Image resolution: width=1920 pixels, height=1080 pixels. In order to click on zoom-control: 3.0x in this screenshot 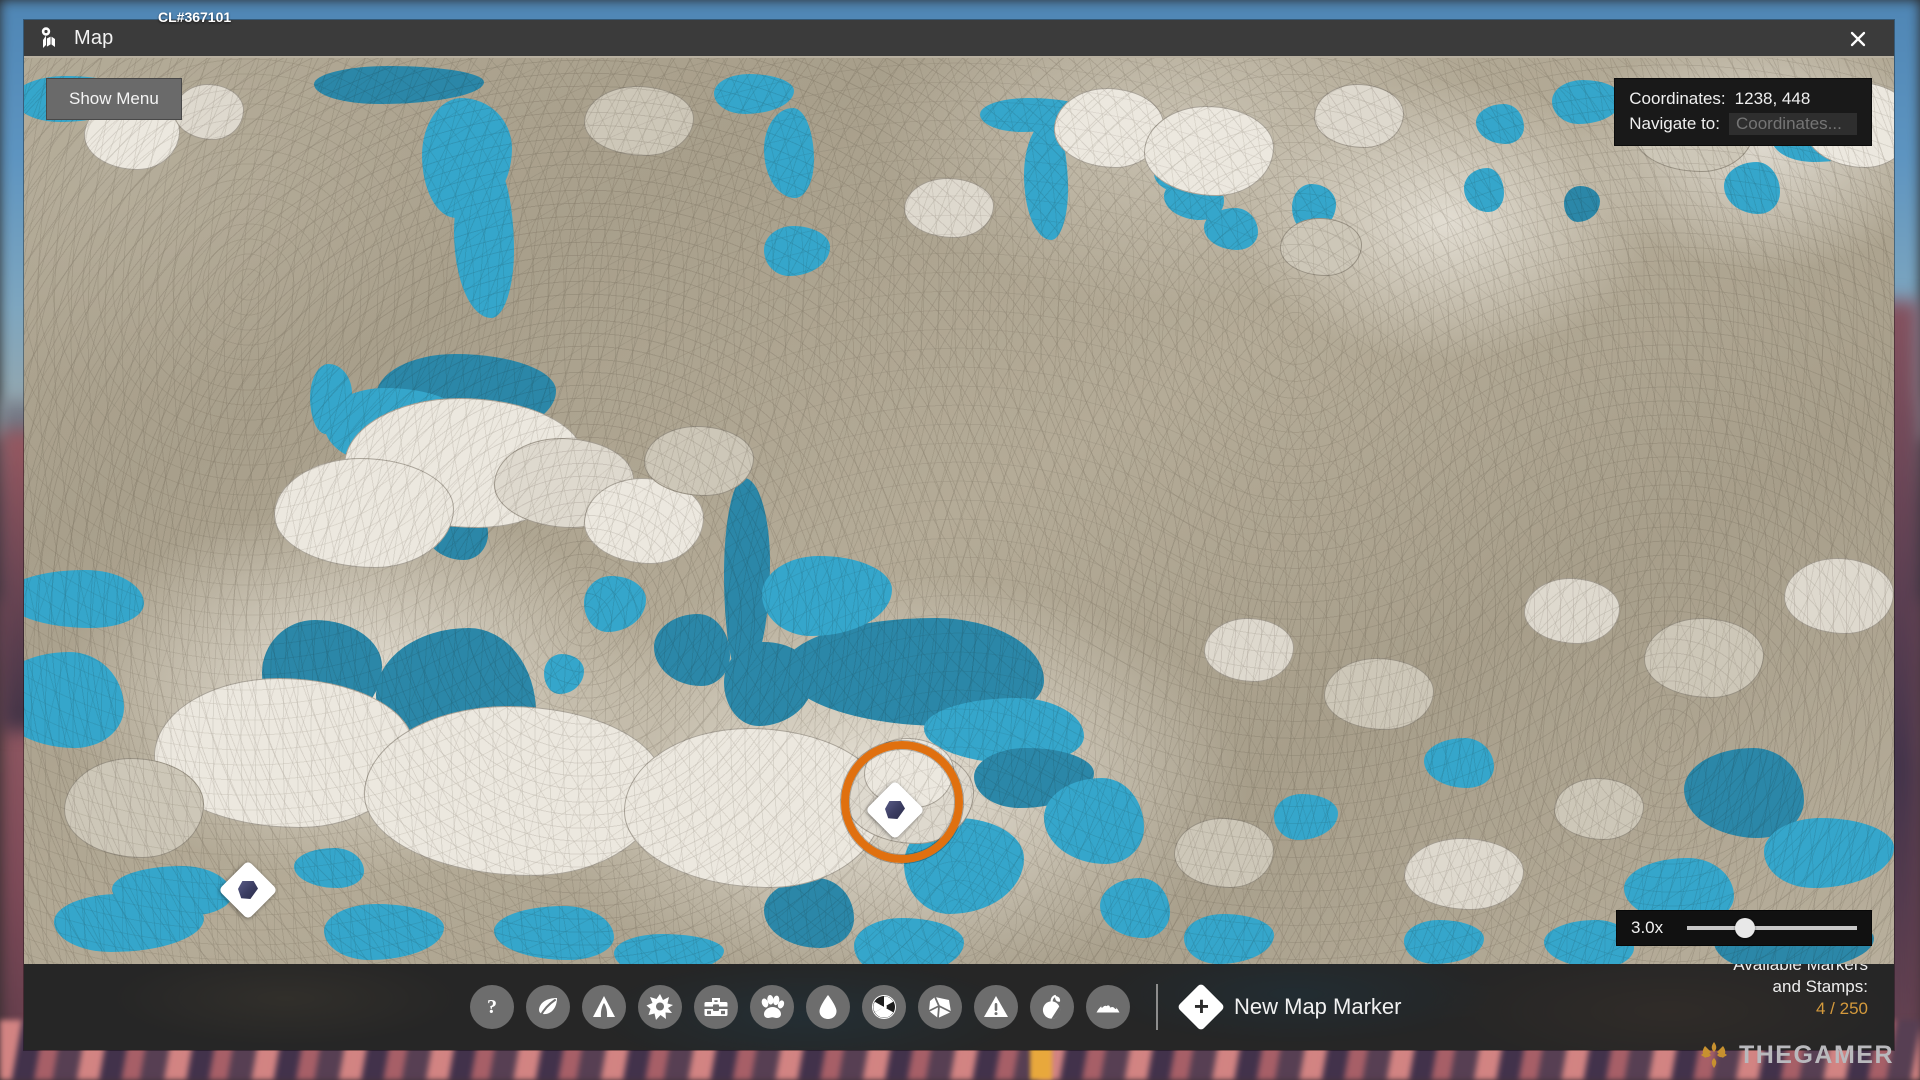, I will do `click(1744, 928)`.